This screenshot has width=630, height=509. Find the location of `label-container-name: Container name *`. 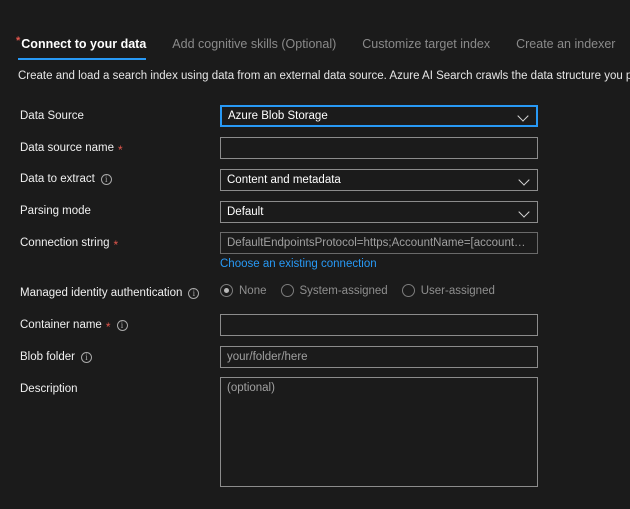

label-container-name: Container name * is located at coordinates (74, 325).